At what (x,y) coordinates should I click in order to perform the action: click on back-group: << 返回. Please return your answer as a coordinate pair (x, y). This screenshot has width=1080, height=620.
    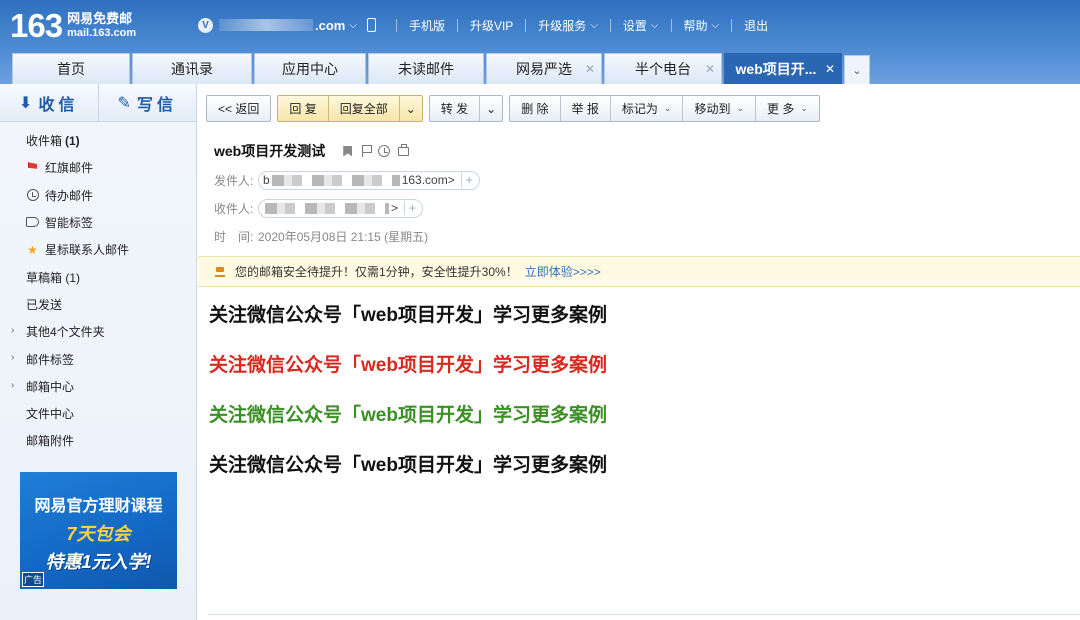
    Looking at the image, I should click on (239, 108).